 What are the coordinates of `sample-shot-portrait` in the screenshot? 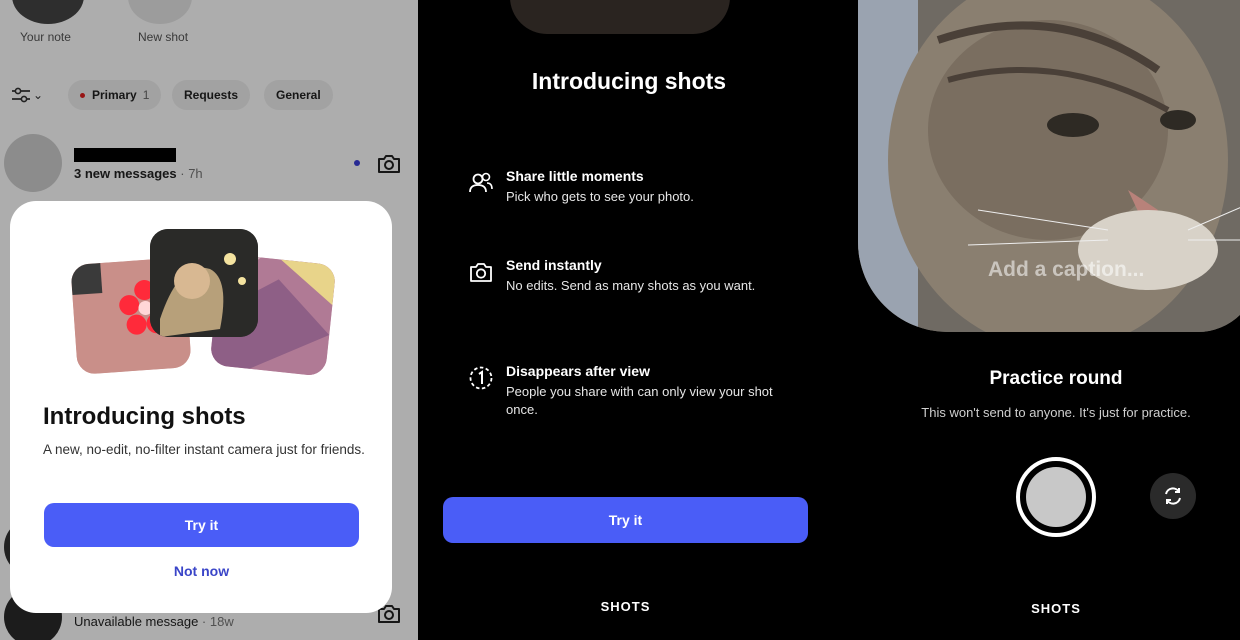 It's located at (204, 283).